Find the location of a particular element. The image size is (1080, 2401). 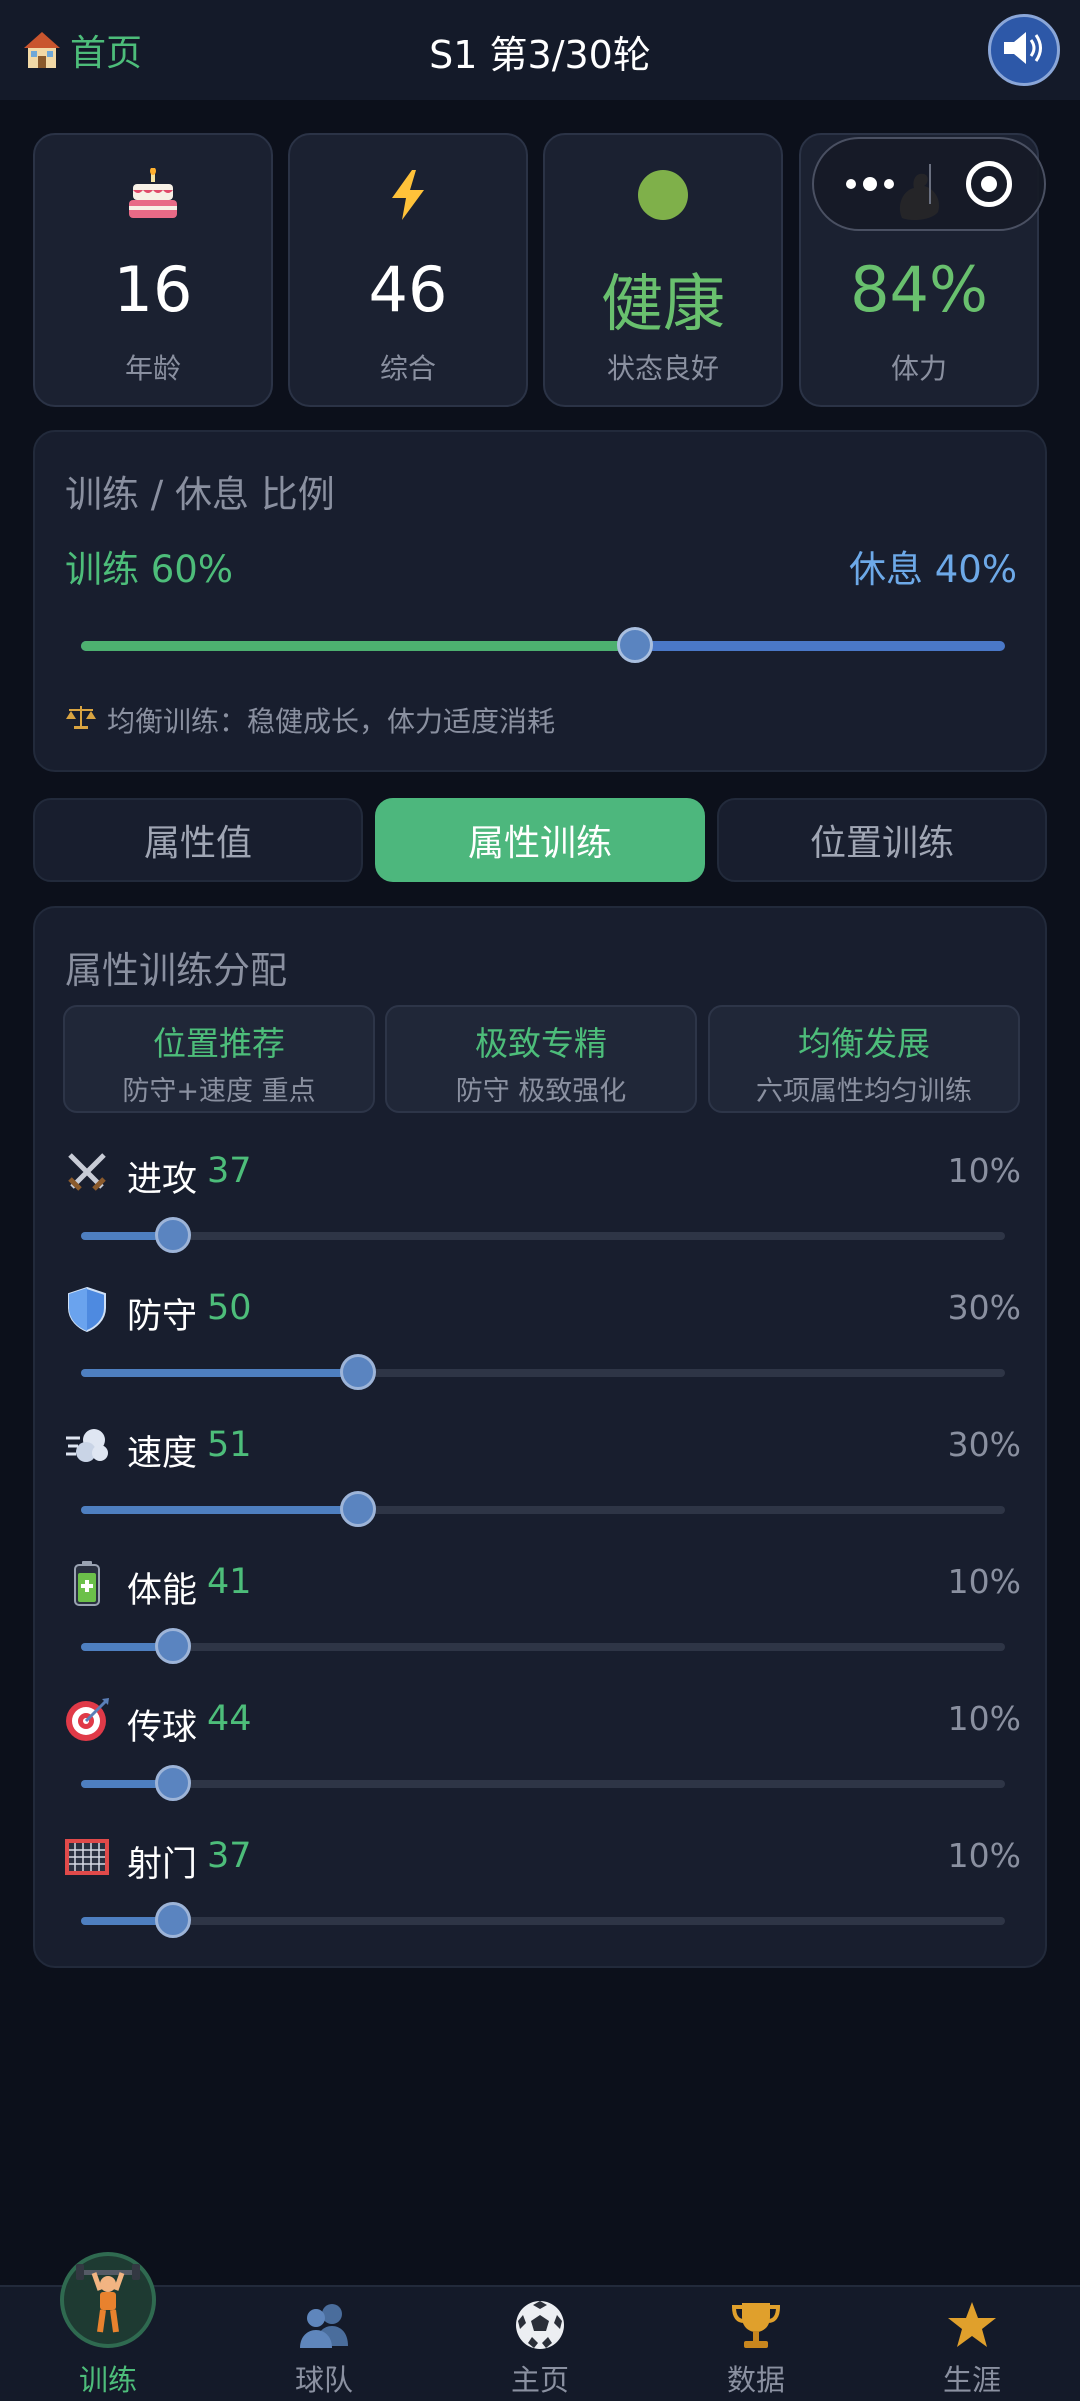

attr-row-fitness: 体能 41 10% is located at coordinates (542, 1620).